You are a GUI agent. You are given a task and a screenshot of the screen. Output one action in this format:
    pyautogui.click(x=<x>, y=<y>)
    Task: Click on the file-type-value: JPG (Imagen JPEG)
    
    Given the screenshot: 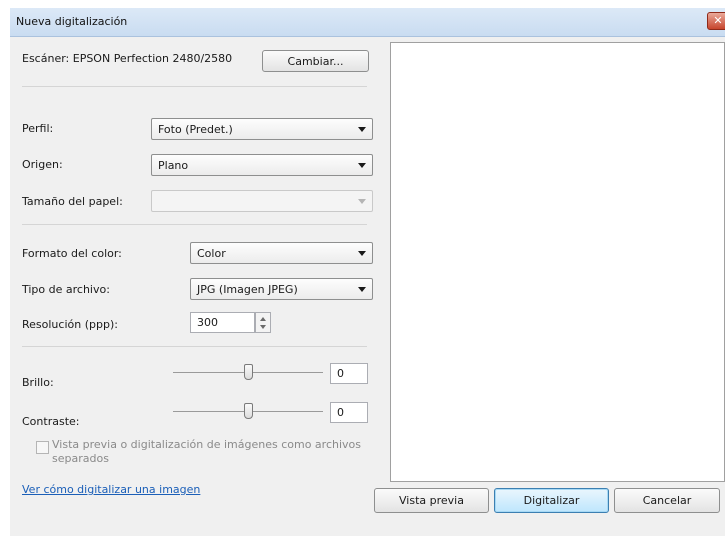 What is the action you would take?
    pyautogui.click(x=247, y=289)
    